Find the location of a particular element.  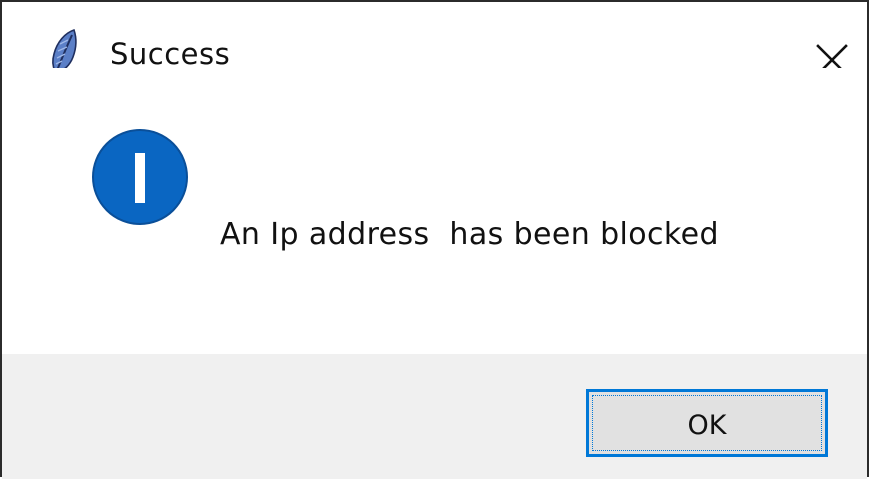

dialog-message: An Ip address has been blocked is located at coordinates (469, 234).